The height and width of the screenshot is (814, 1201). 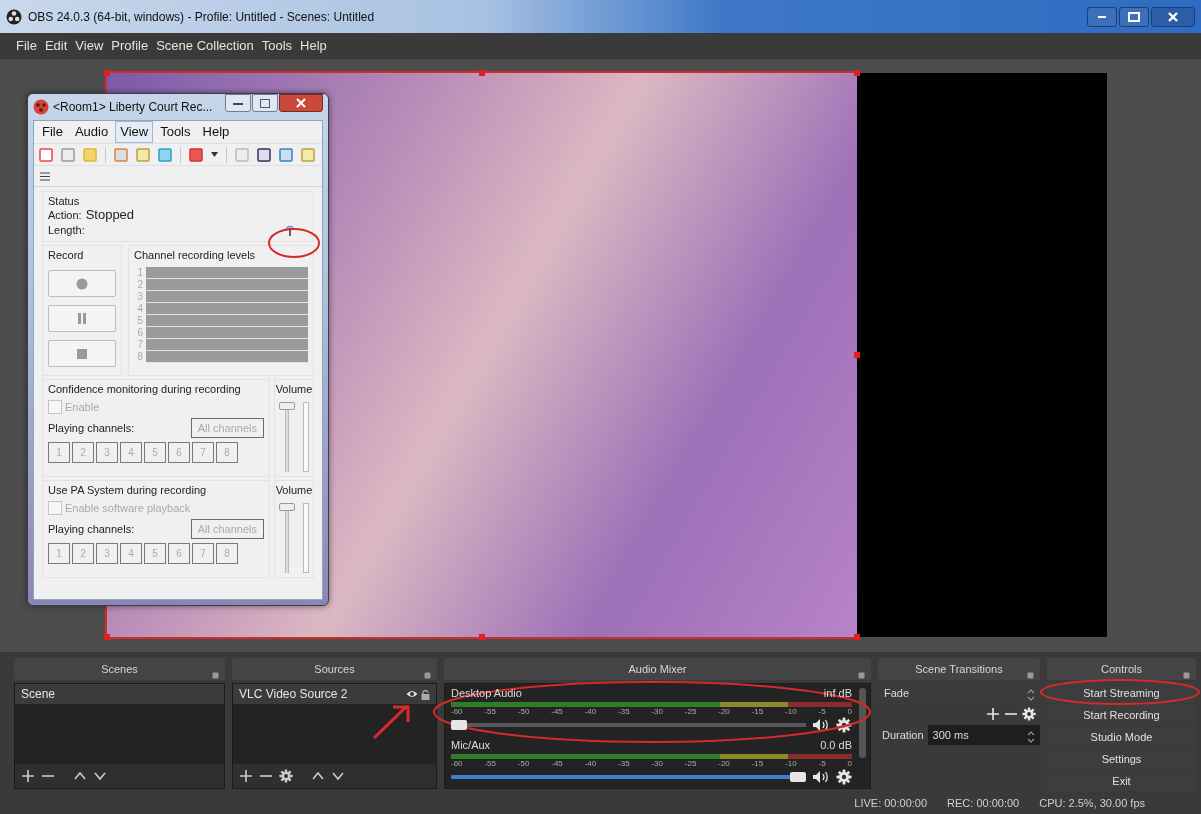 I want to click on duration-field: 300 ms, so click(x=983, y=735).